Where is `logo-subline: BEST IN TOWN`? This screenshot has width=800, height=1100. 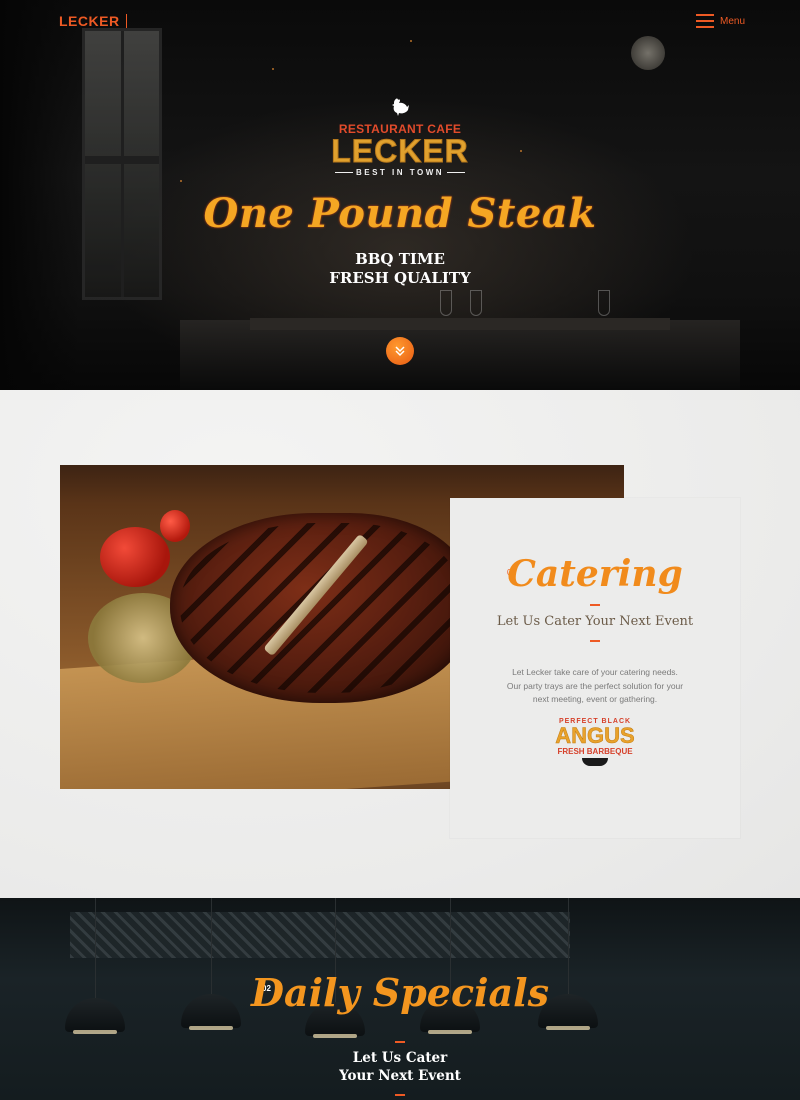 logo-subline: BEST IN TOWN is located at coordinates (400, 172).